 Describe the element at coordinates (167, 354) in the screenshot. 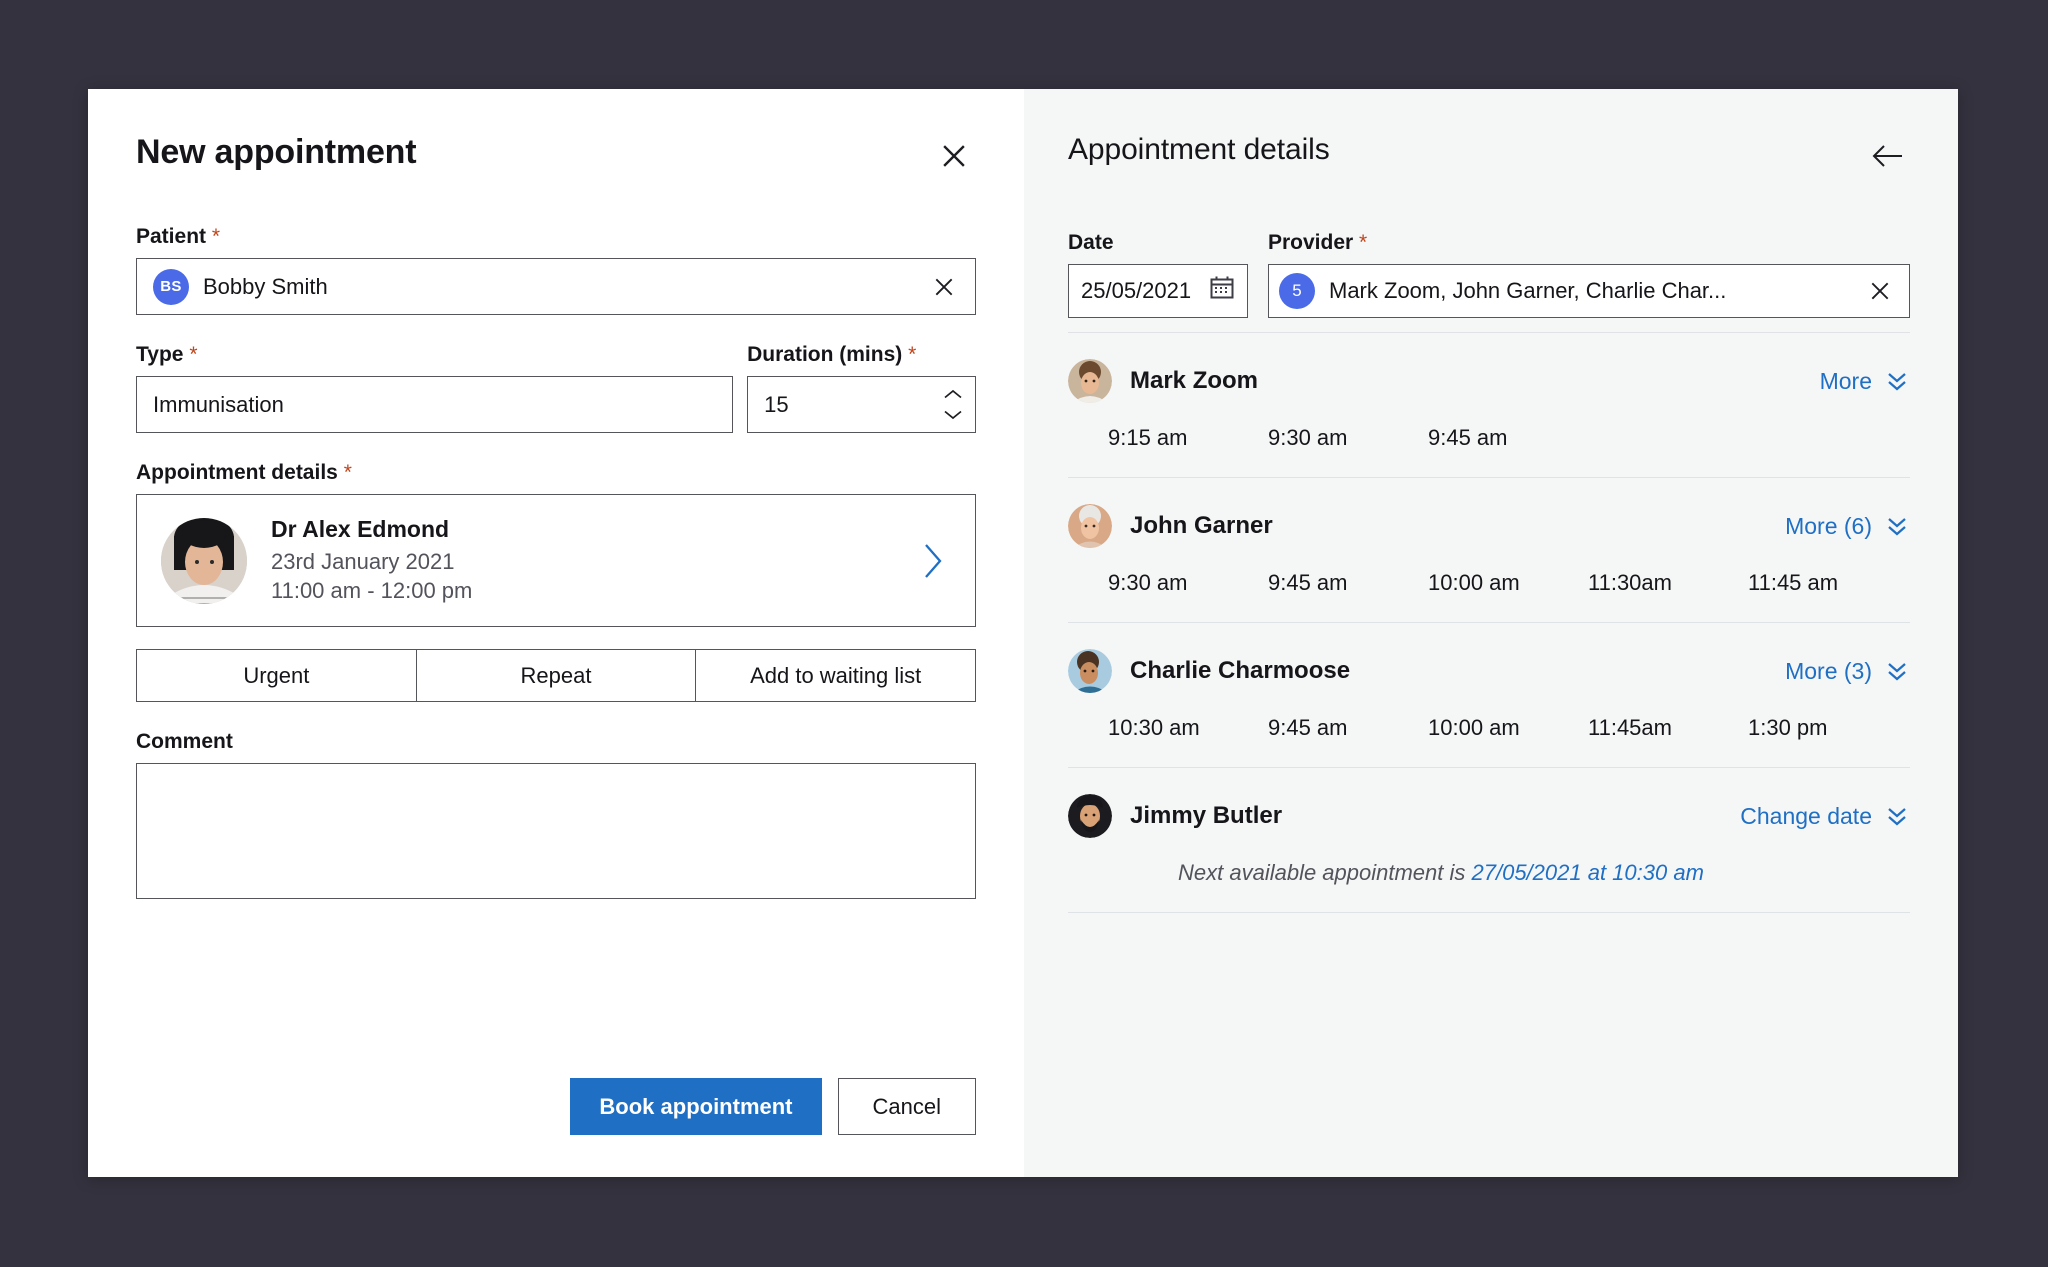

I see `type-label: Type *` at that location.